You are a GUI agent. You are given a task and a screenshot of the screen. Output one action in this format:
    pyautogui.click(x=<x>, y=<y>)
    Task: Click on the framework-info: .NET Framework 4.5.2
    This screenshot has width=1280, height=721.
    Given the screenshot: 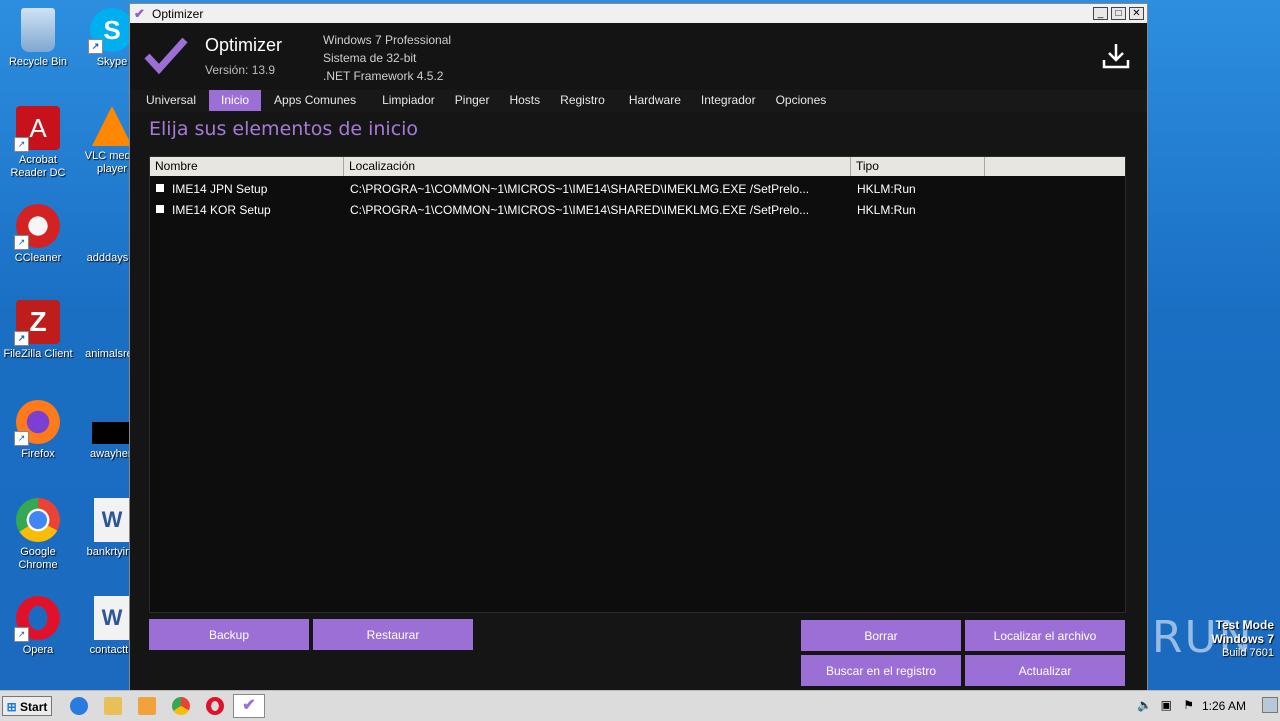 What is the action you would take?
    pyautogui.click(x=383, y=76)
    